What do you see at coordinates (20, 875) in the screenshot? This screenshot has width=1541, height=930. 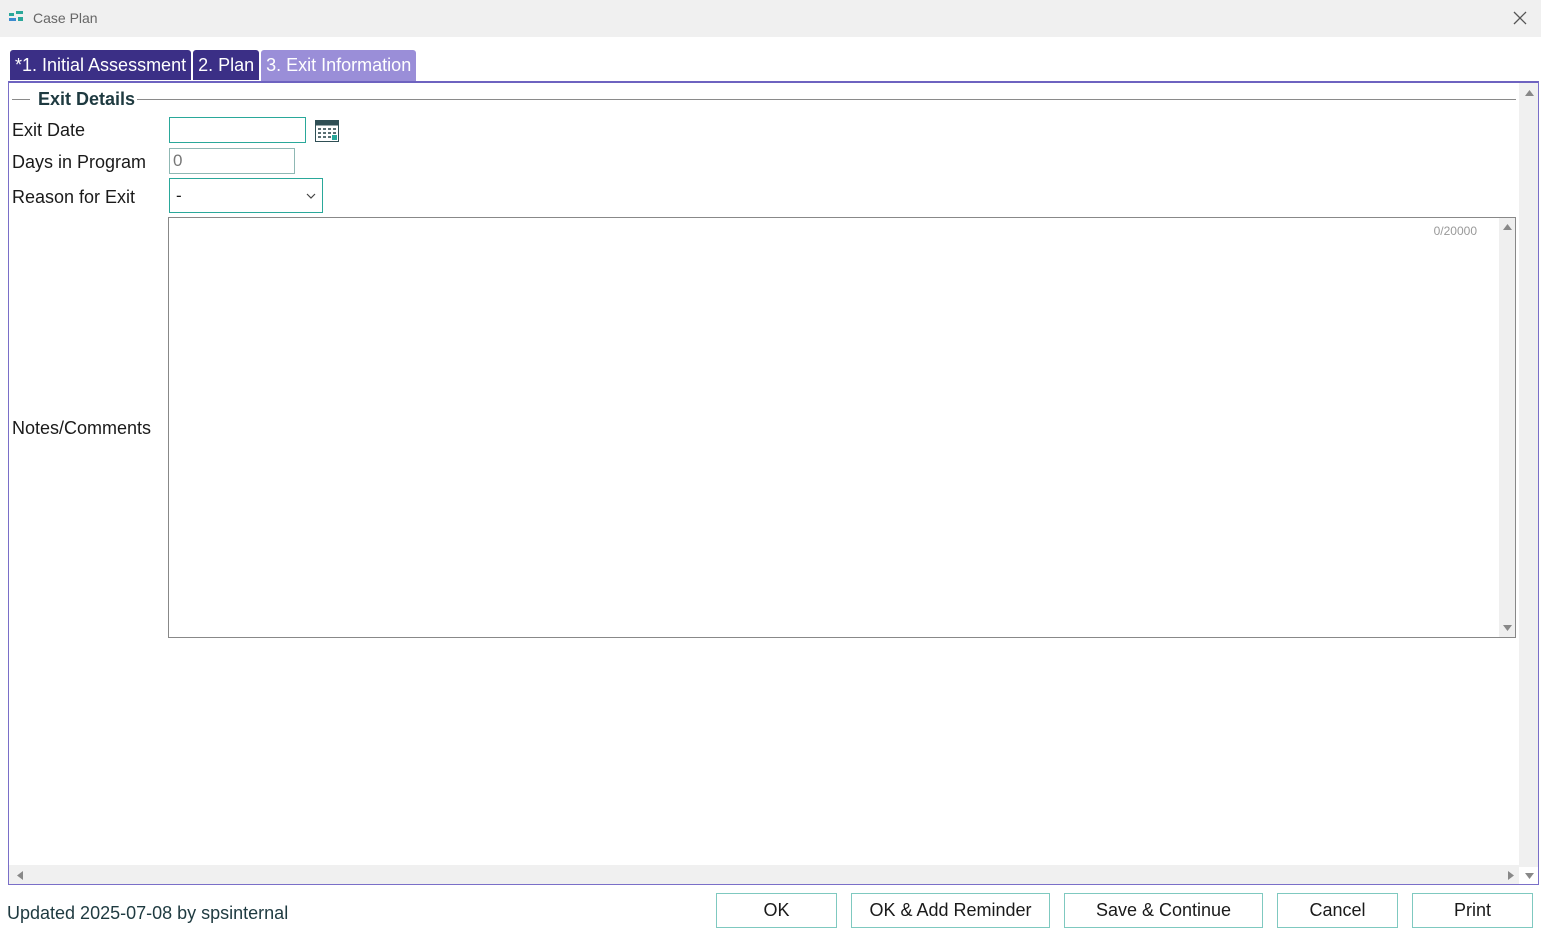 I see `scroll-left-icon` at bounding box center [20, 875].